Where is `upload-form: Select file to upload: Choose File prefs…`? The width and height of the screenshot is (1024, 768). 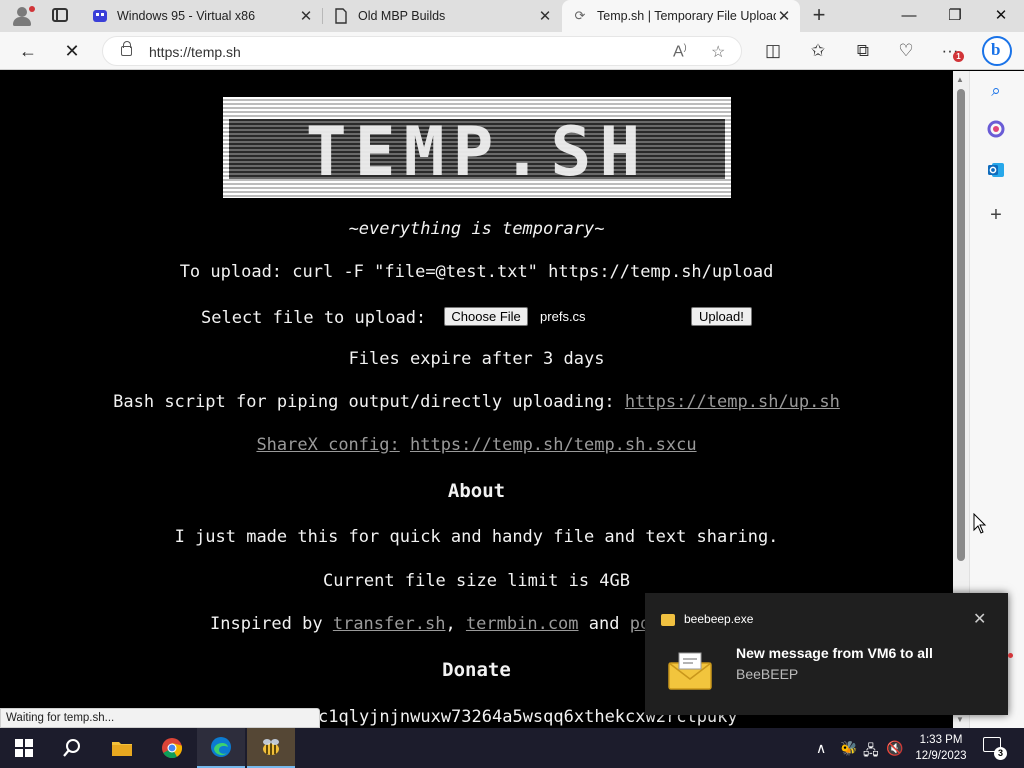
upload-form: Select file to upload: Choose File prefs… is located at coordinates (393, 317).